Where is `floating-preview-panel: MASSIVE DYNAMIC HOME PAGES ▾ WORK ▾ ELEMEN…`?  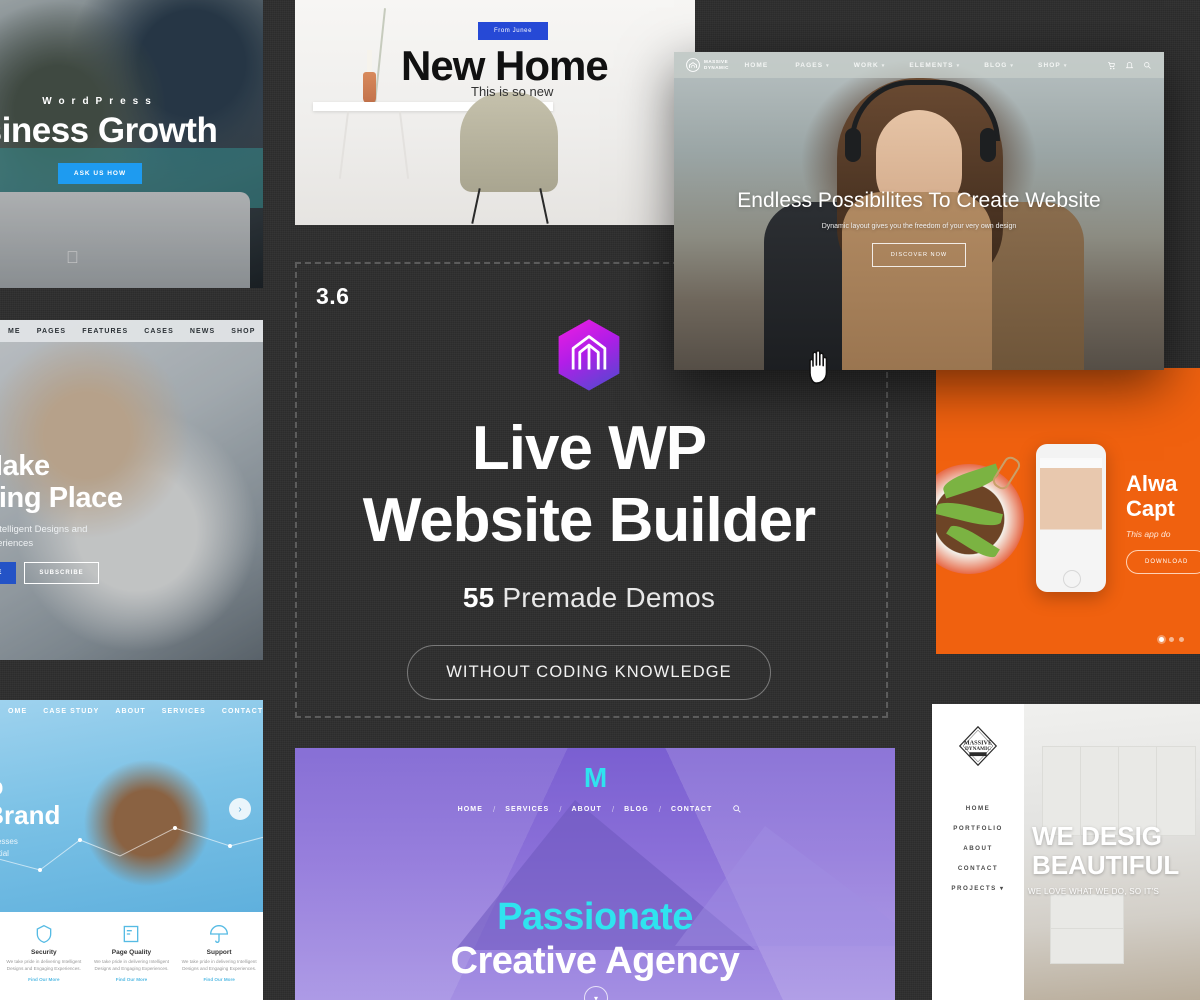 floating-preview-panel: MASSIVE DYNAMIC HOME PAGES ▾ WORK ▾ ELEMEN… is located at coordinates (919, 211).